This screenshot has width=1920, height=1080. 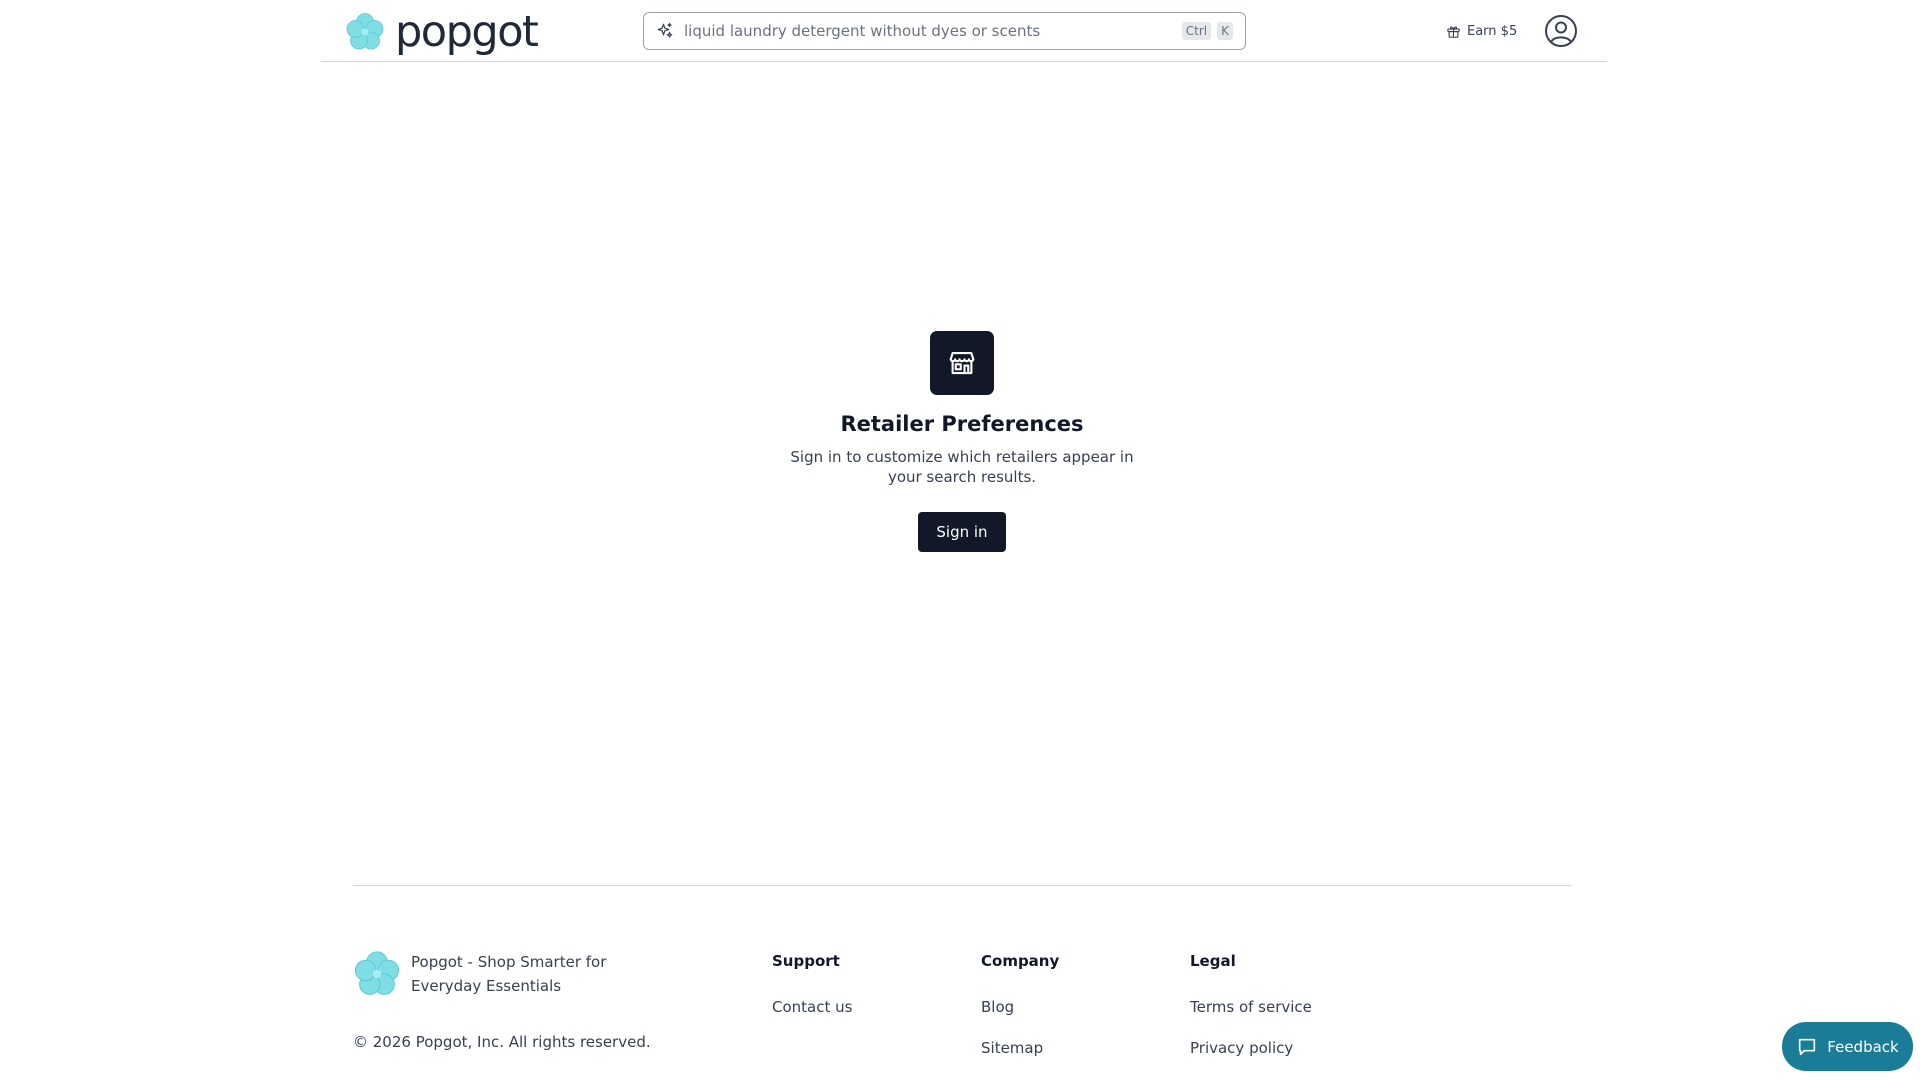 I want to click on gift-icon, so click(x=1453, y=31).